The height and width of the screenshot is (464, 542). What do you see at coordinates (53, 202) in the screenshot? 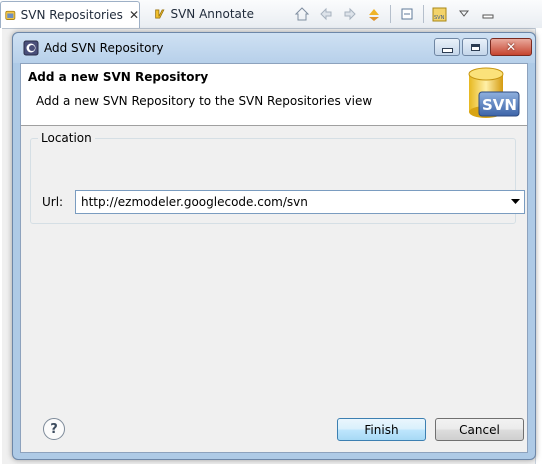
I see `url-label: Url:` at bounding box center [53, 202].